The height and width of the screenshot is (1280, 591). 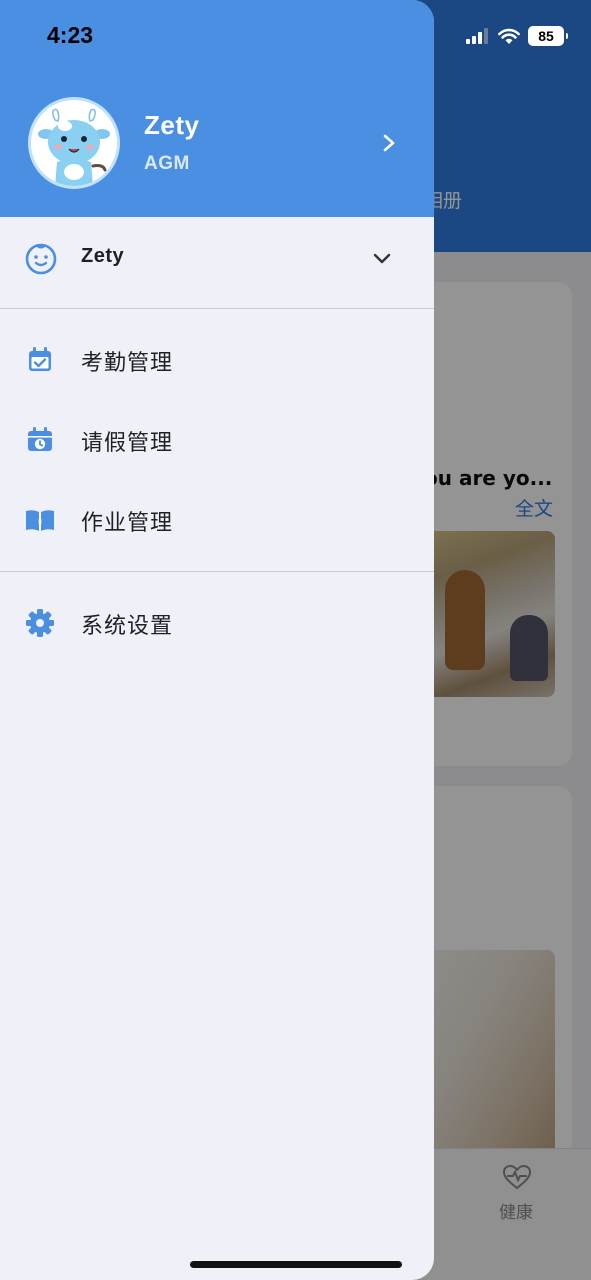 I want to click on menu-item-label: 作业管理, so click(x=127, y=523).